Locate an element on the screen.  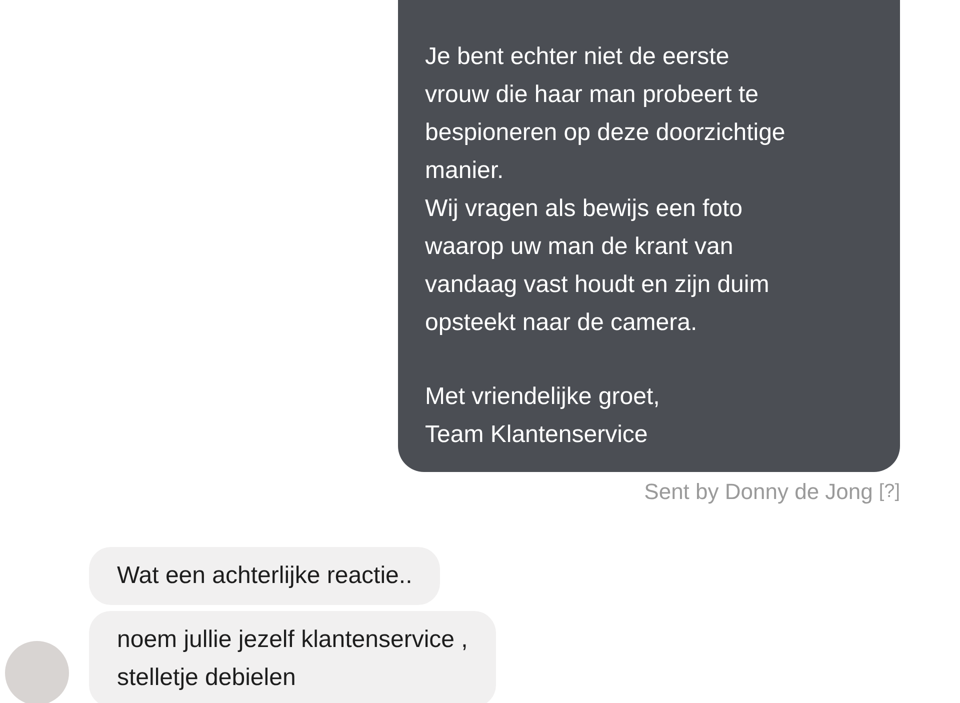
message-text: noem jullie jezelf klantenservice , is located at coordinates (292, 640).